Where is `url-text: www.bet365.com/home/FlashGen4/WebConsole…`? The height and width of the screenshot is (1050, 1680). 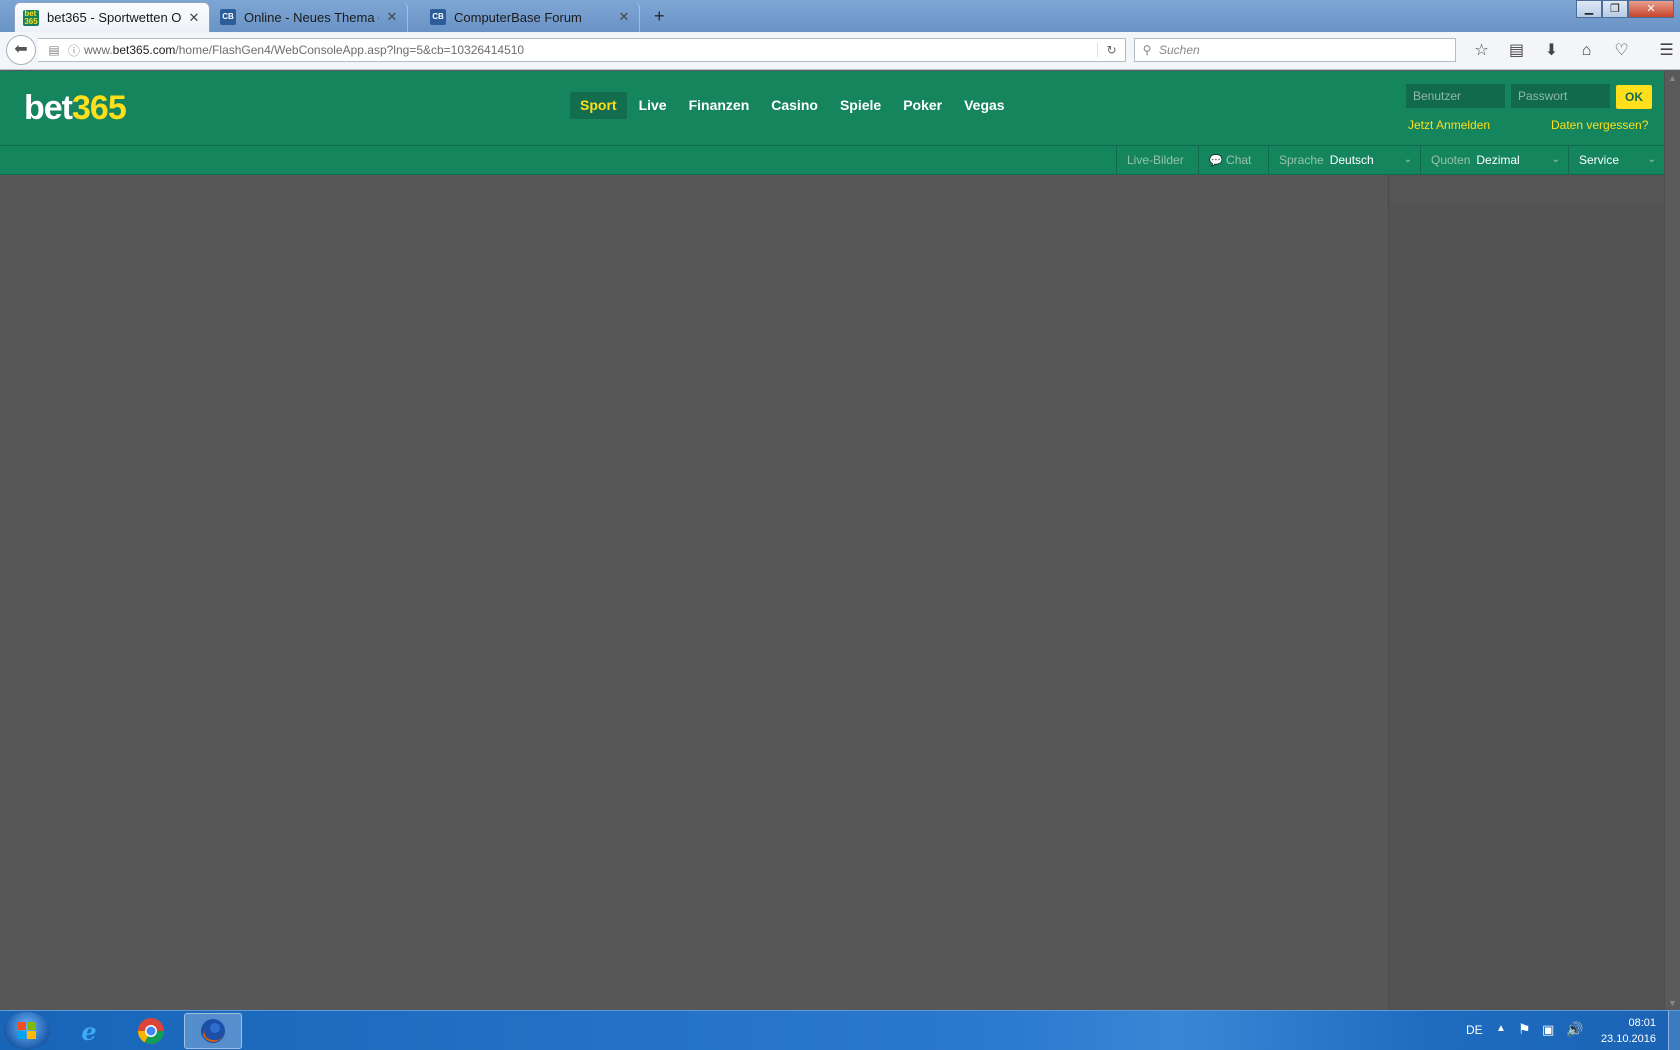 url-text: www.bet365.com/home/FlashGen4/WebConsole… is located at coordinates (590, 50).